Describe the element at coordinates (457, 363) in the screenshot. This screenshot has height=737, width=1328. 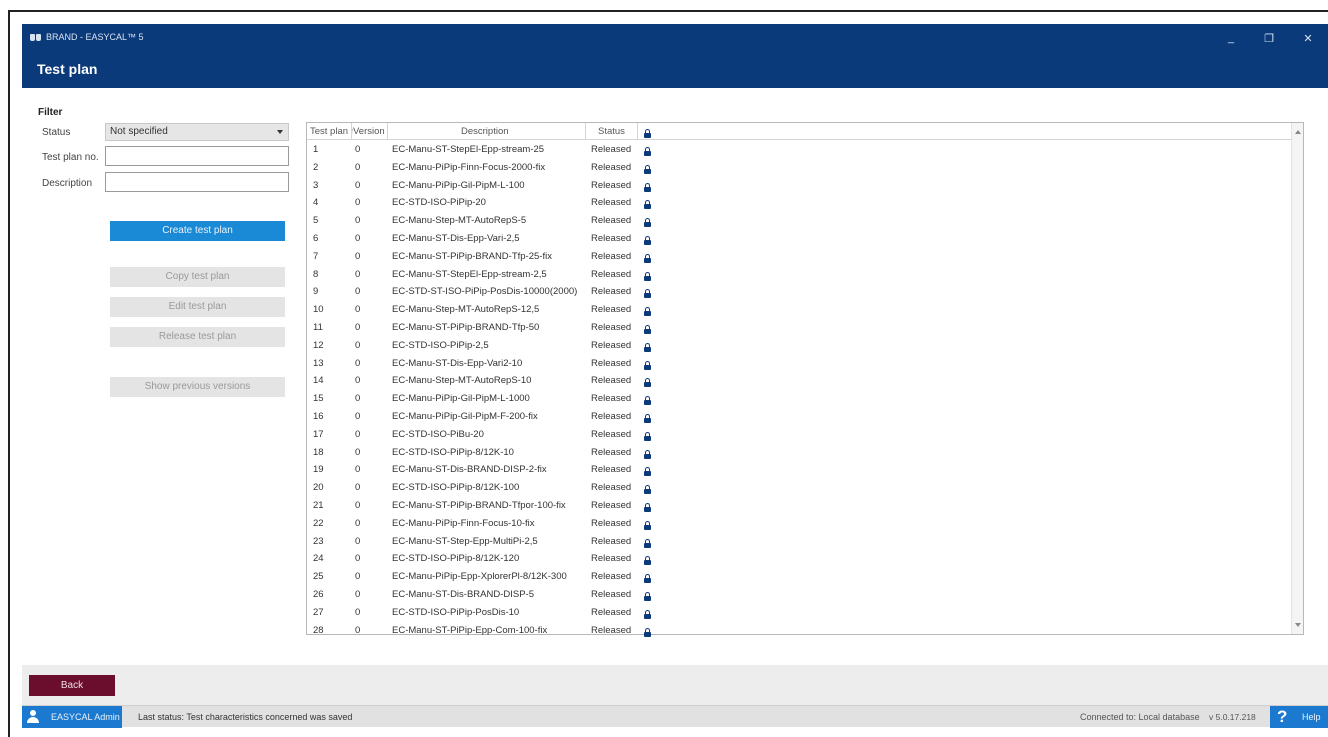
I see `row-description: EC-Manu-ST-Dis-Epp-Vari2-10` at that location.